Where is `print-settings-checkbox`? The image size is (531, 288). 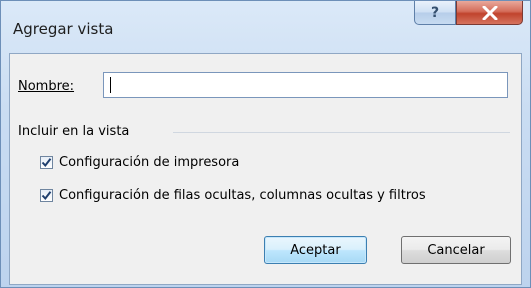
print-settings-checkbox is located at coordinates (46, 162).